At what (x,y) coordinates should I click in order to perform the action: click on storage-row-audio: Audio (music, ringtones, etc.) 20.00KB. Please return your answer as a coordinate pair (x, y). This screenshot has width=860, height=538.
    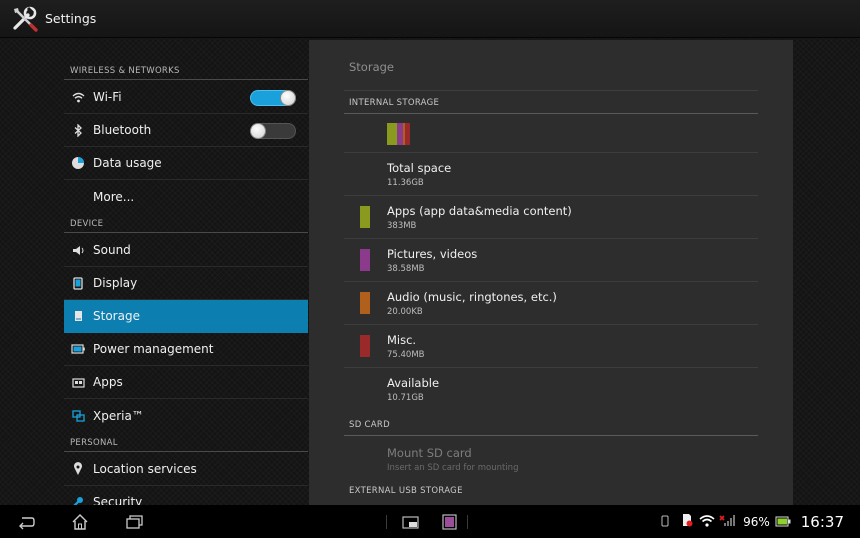
    Looking at the image, I should click on (551, 303).